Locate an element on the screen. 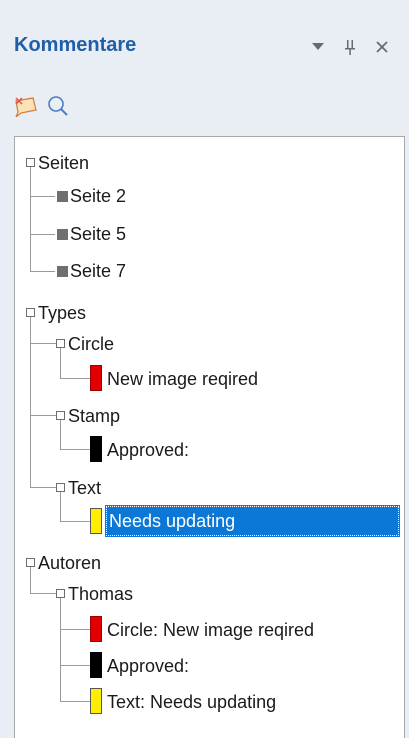 Image resolution: width=409 pixels, height=738 pixels. tree-item-circle-new-image-reqired: Circle: New image reqired is located at coordinates (210, 630).